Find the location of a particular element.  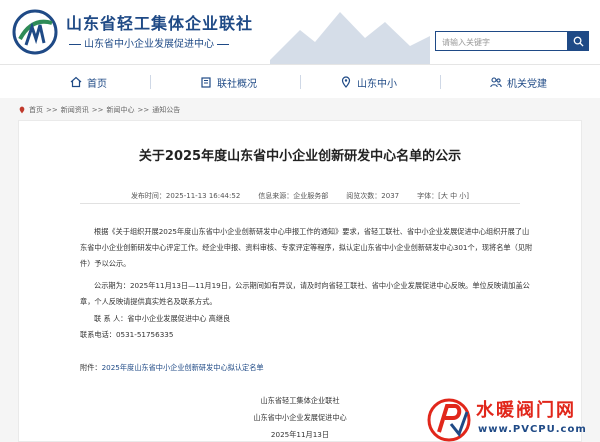

nav-item-party-building: 机关党建 is located at coordinates (518, 82).